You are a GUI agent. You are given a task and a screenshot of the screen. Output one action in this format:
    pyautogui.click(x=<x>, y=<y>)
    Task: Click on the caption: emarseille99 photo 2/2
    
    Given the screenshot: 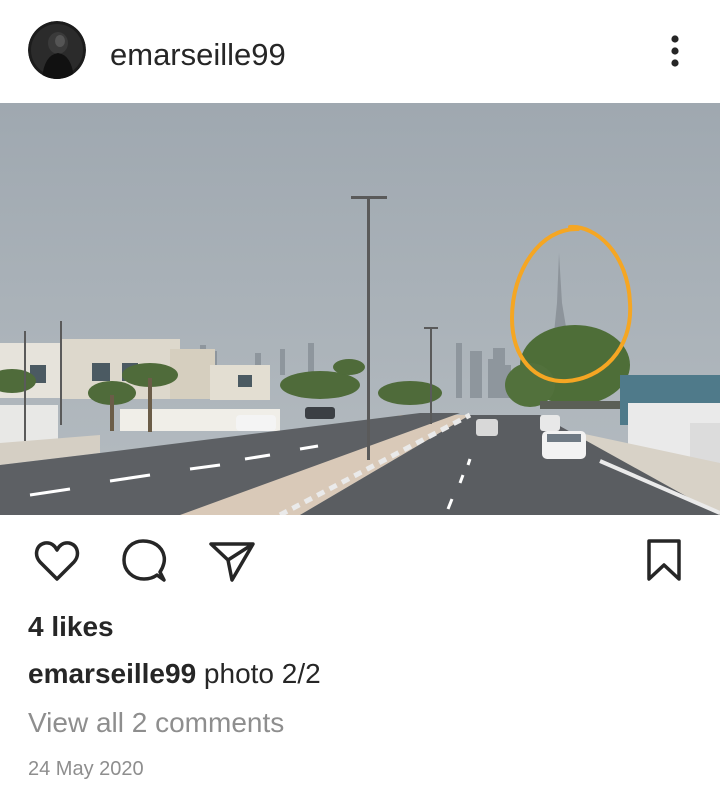 What is the action you would take?
    pyautogui.click(x=174, y=674)
    